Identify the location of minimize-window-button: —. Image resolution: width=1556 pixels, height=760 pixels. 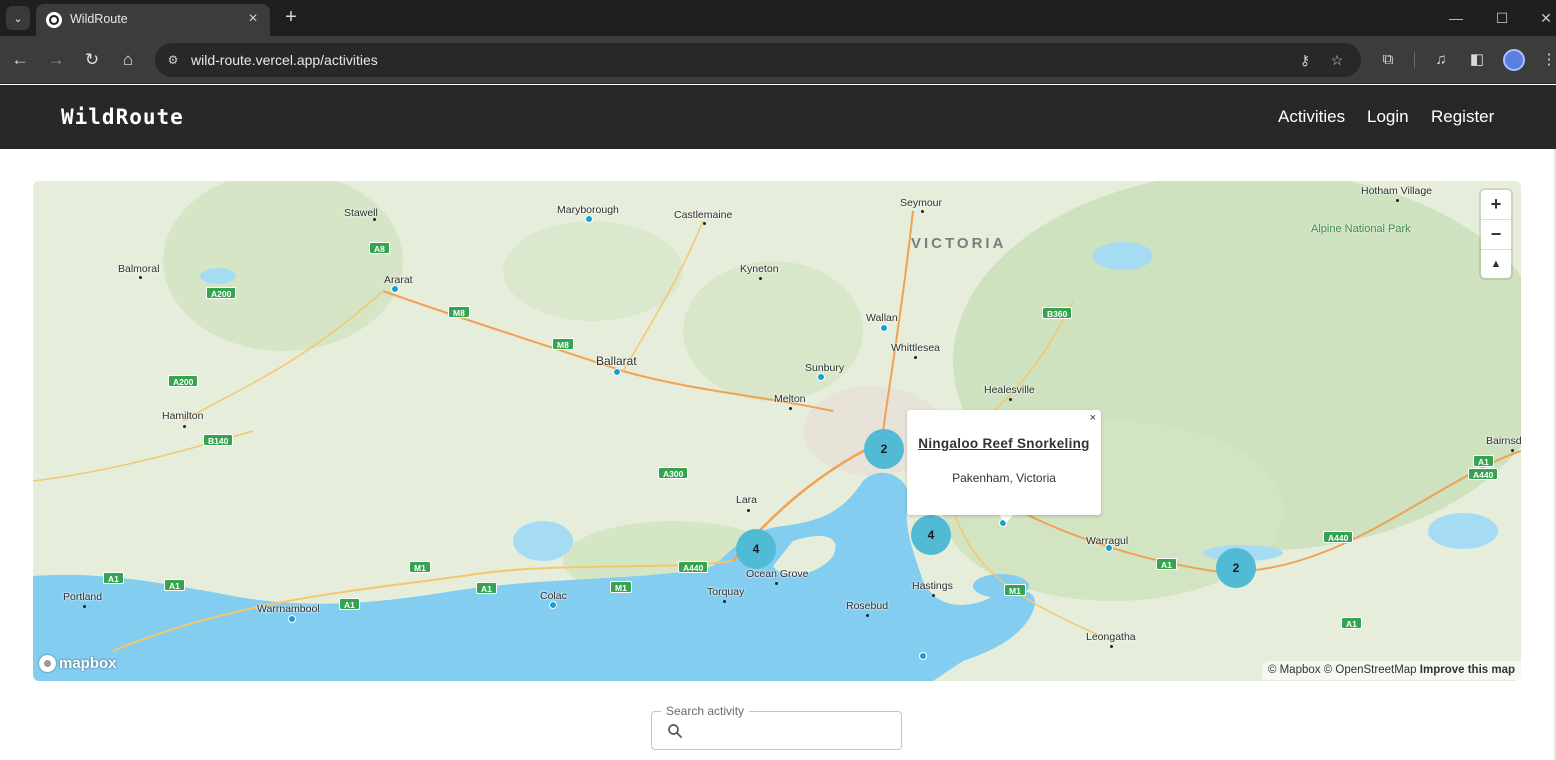
(1456, 18).